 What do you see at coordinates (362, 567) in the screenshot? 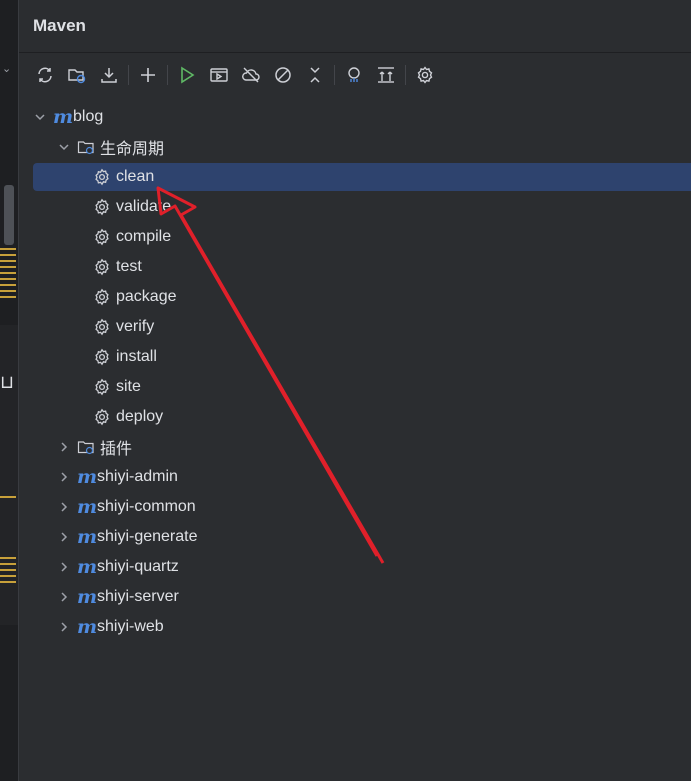
I see `tree-node-shiyi-quartz: m shiyi-quartz` at bounding box center [362, 567].